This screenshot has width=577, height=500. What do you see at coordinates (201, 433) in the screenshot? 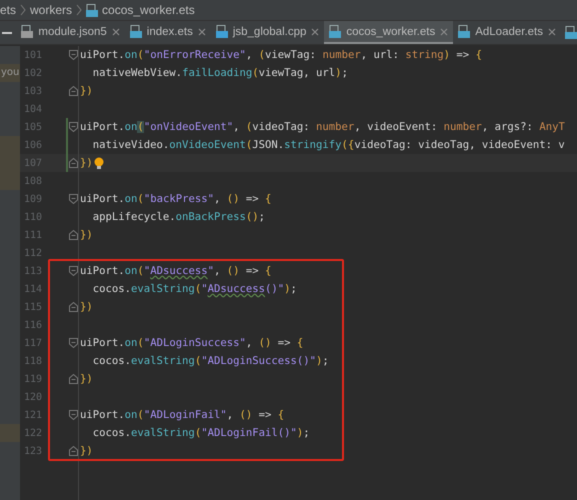
I see `code-line: cocos.evalString("ADLoginFail()");` at bounding box center [201, 433].